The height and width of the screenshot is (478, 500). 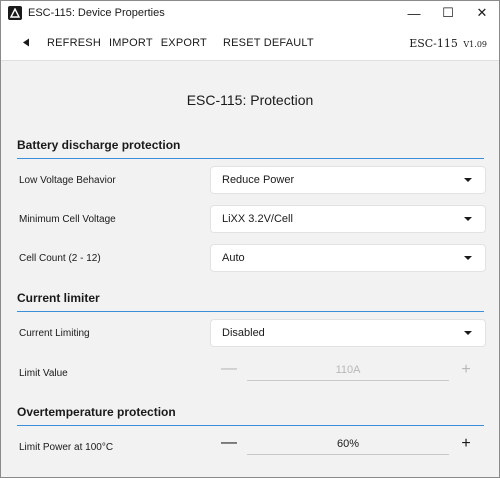 I want to click on low-voltage-label: Low Voltage Behavior, so click(x=67, y=180).